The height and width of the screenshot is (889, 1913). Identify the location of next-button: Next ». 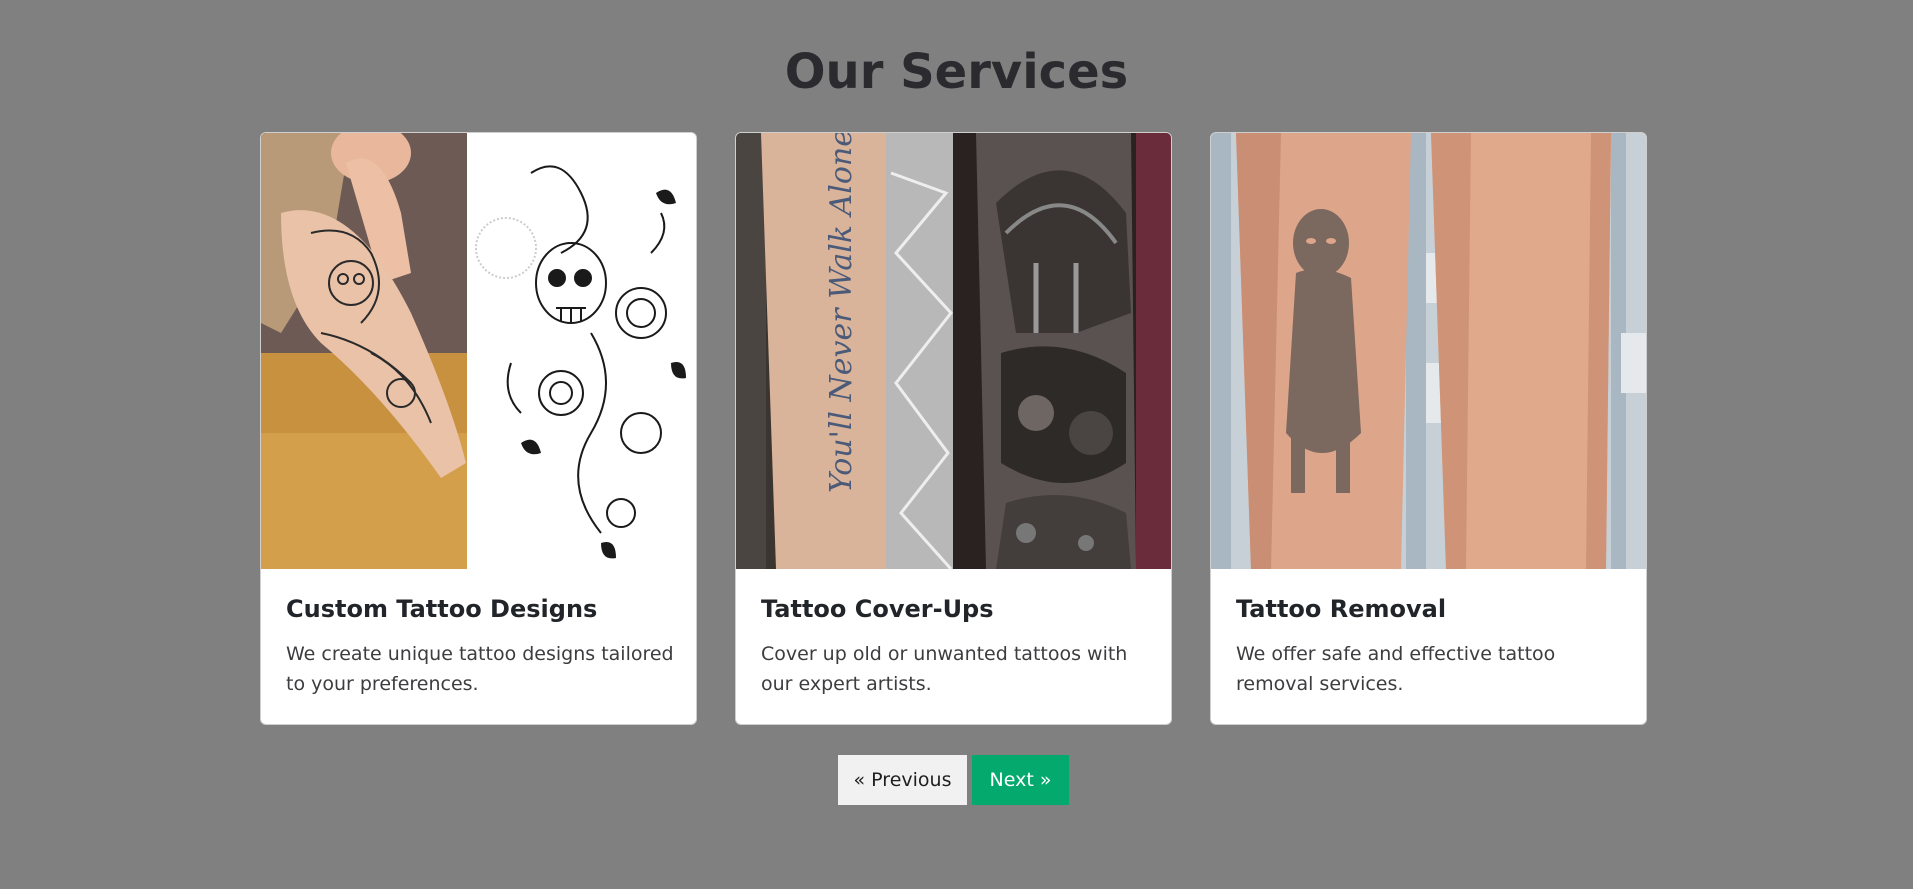
(1020, 780).